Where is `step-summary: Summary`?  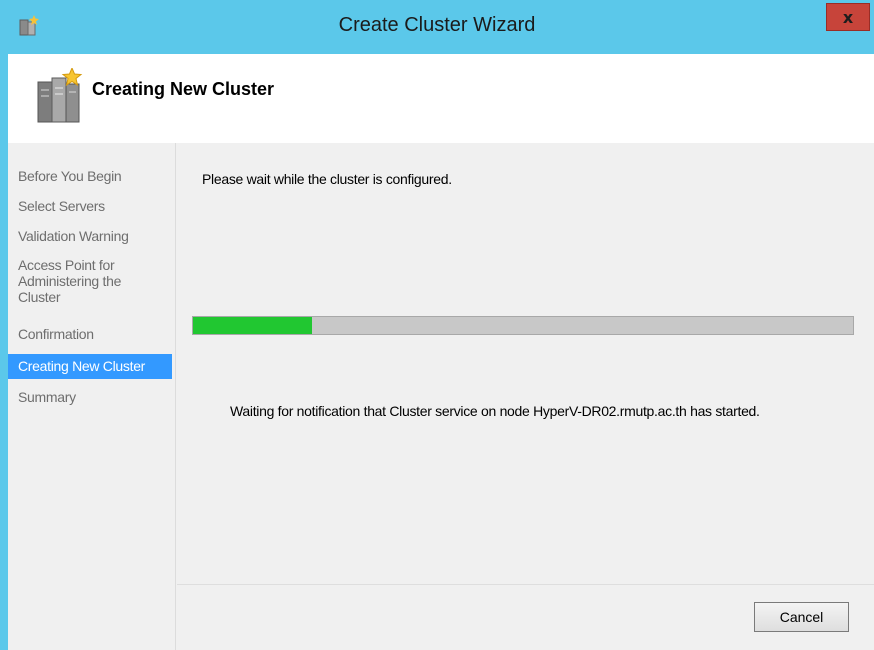
step-summary: Summary is located at coordinates (90, 397).